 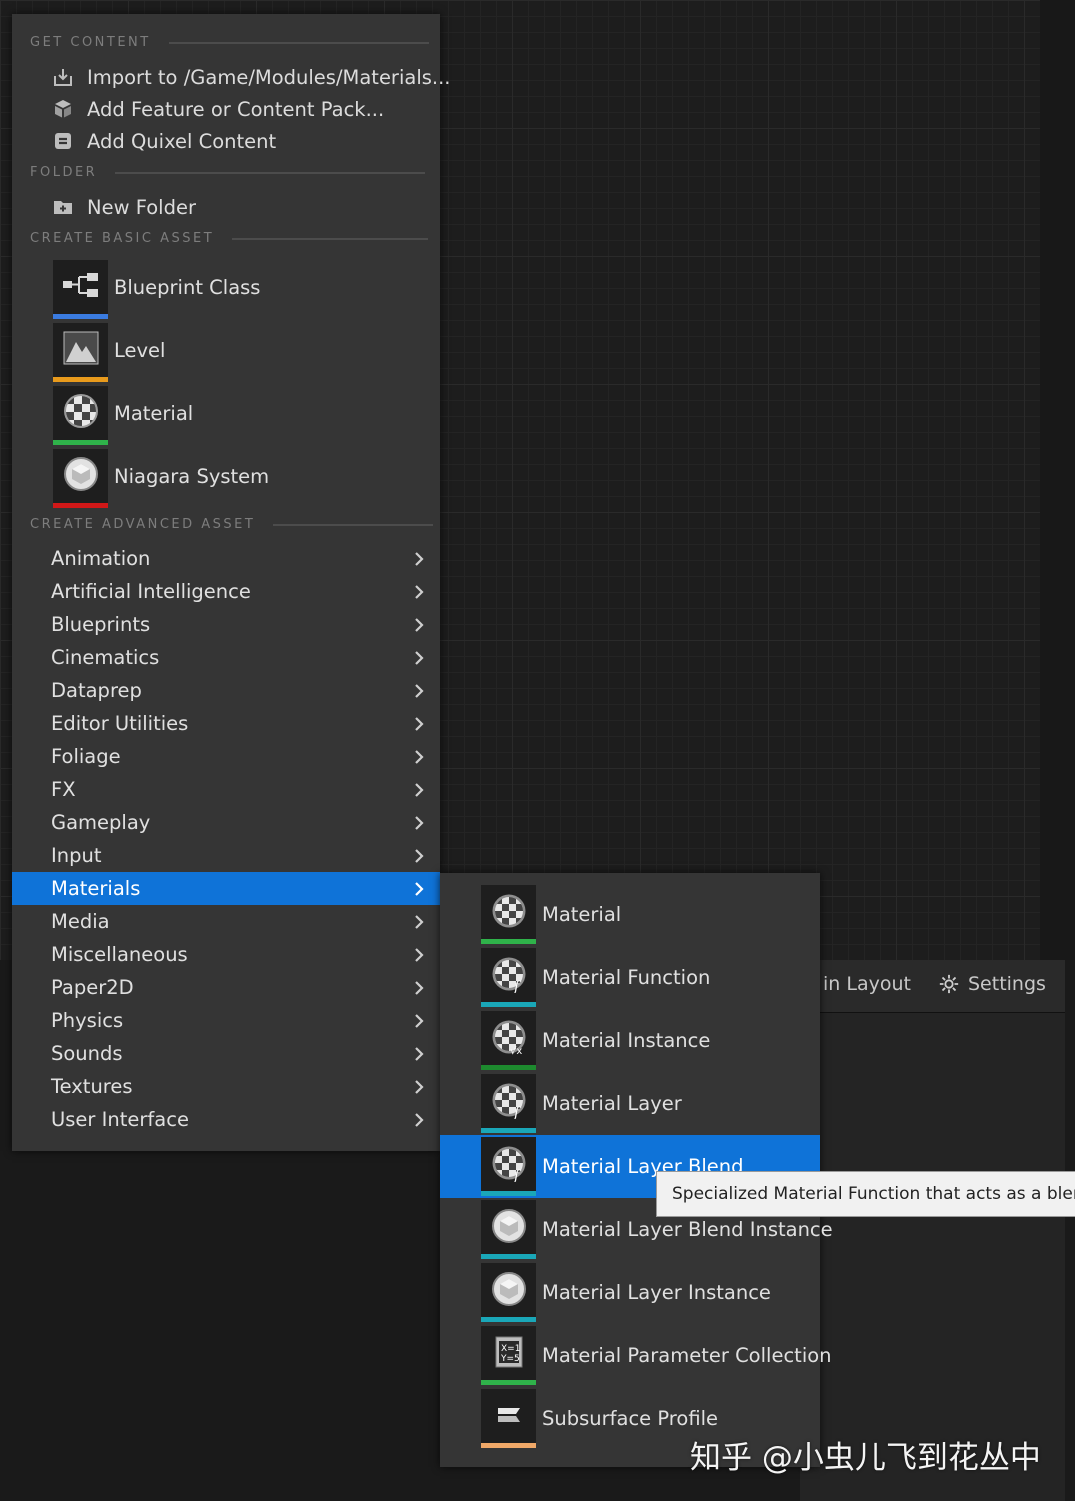 What do you see at coordinates (101, 558) in the screenshot?
I see `category-label: Animation` at bounding box center [101, 558].